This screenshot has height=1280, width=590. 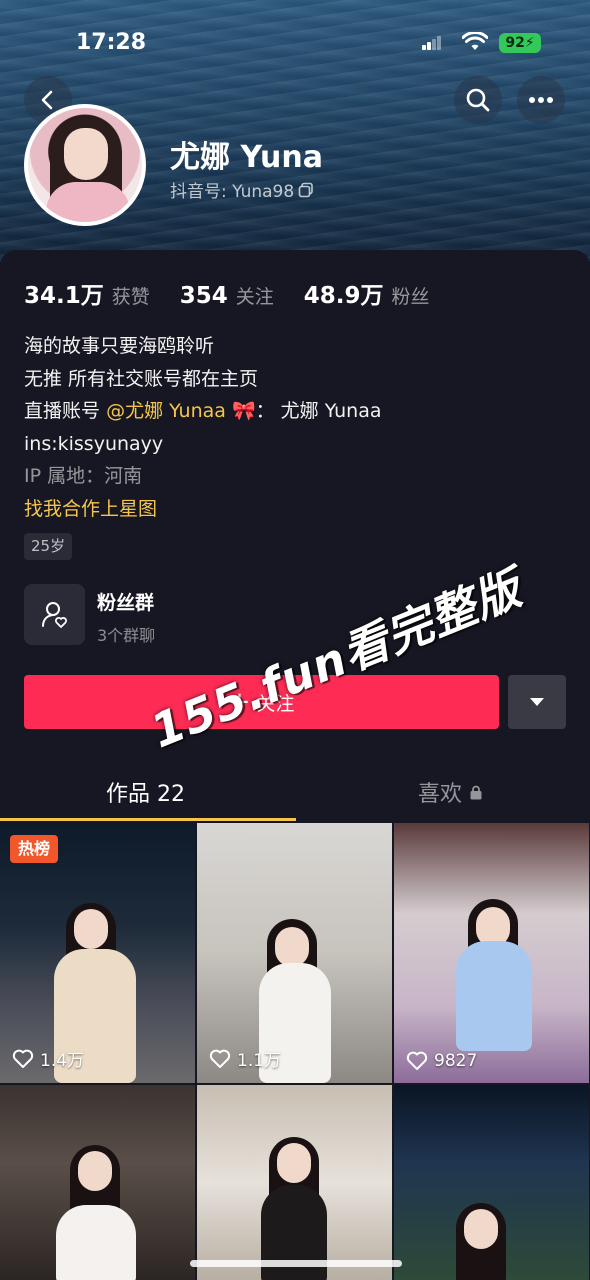 I want to click on video-like-count: 9827, so click(x=441, y=1061).